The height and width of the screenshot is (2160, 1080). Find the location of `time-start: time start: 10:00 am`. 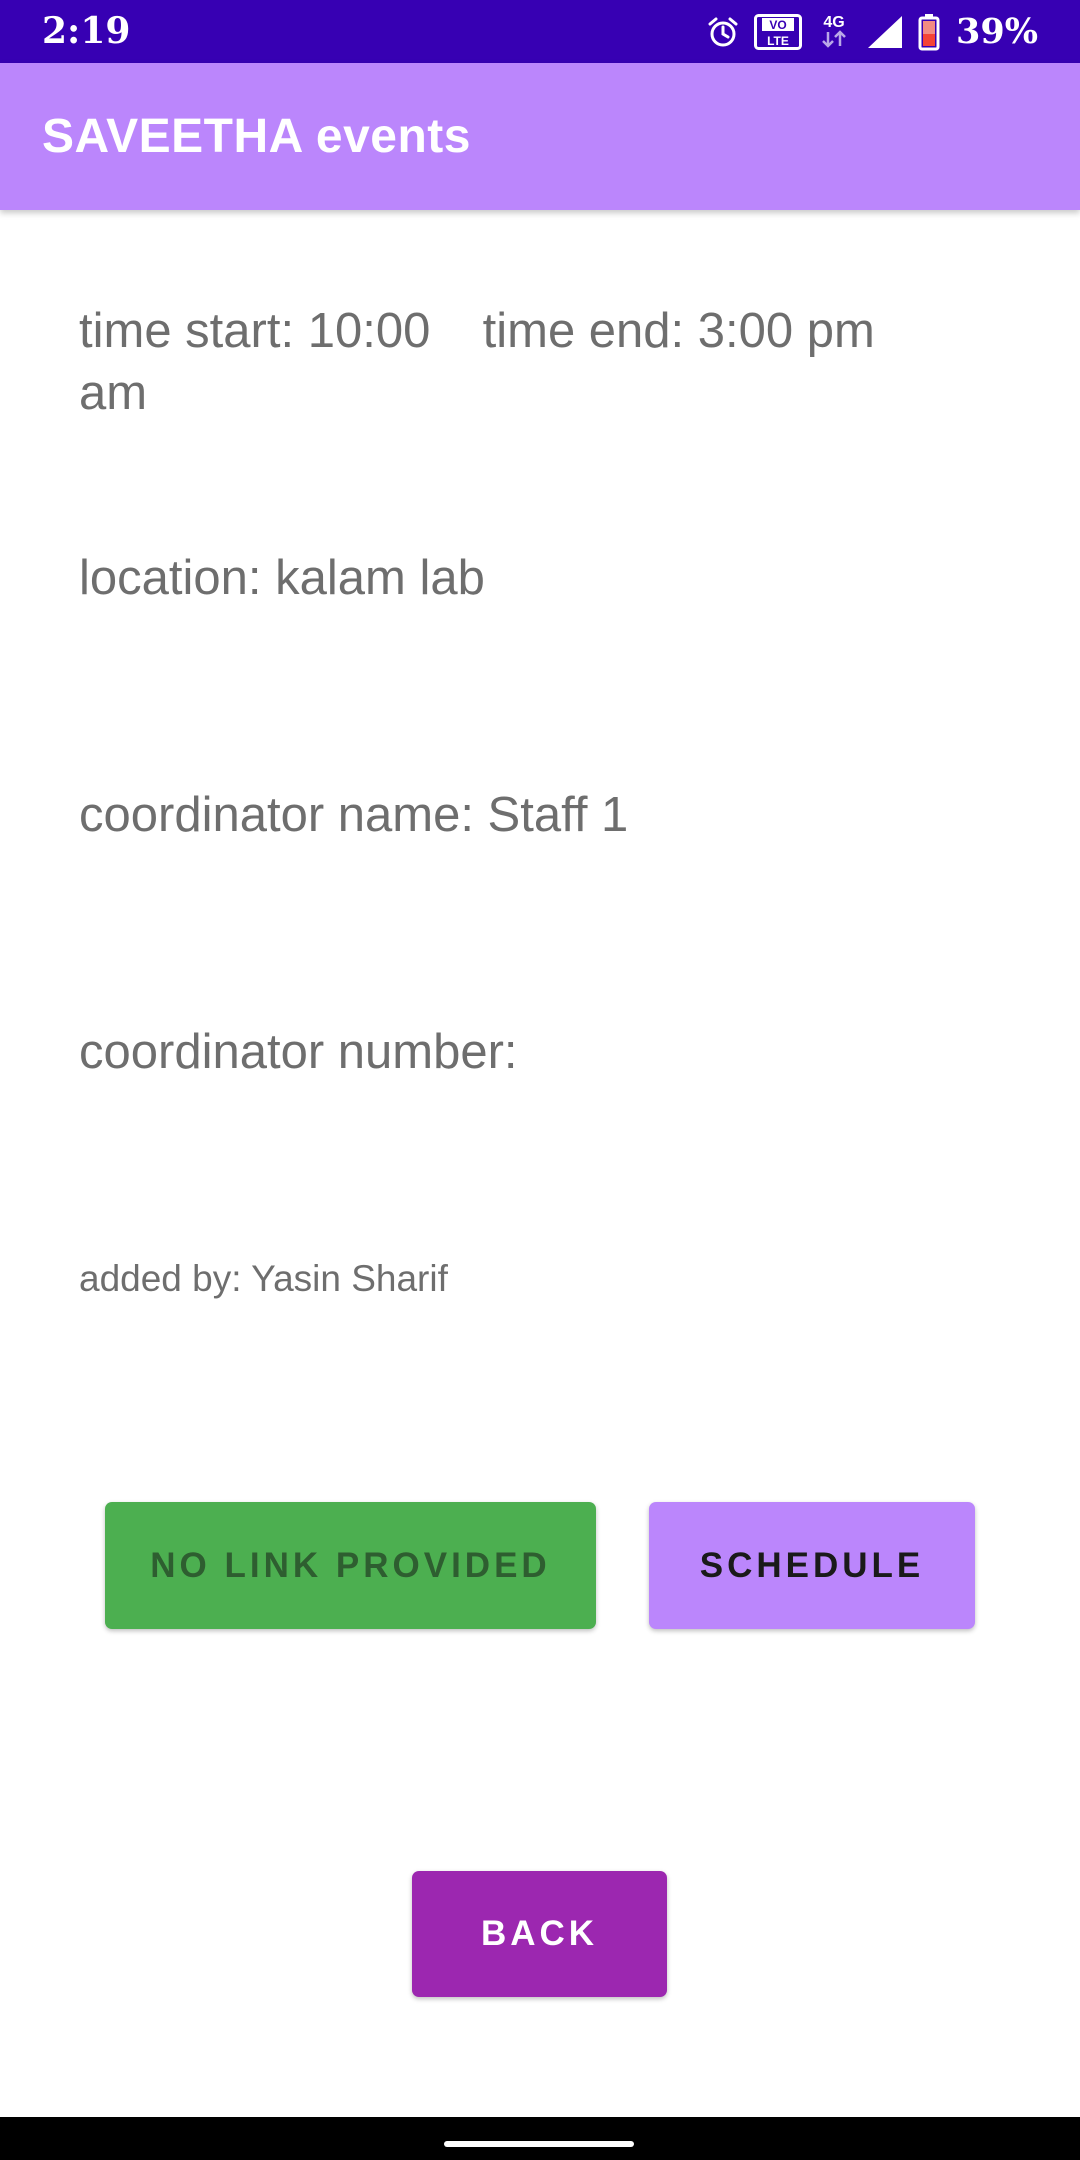

time-start: time start: 10:00 am is located at coordinates (274, 362).